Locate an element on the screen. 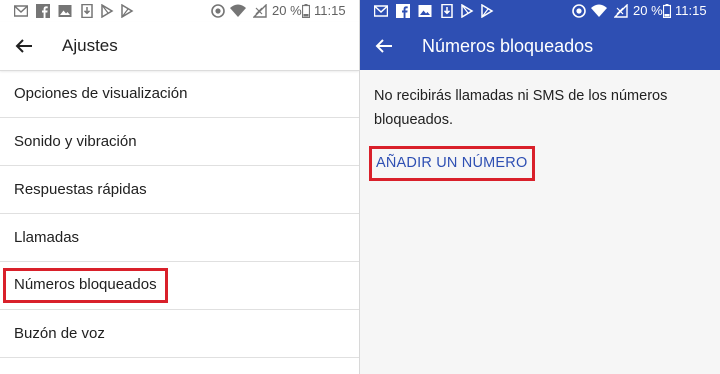 This screenshot has width=720, height=374. page-title: Números bloqueados is located at coordinates (508, 46).